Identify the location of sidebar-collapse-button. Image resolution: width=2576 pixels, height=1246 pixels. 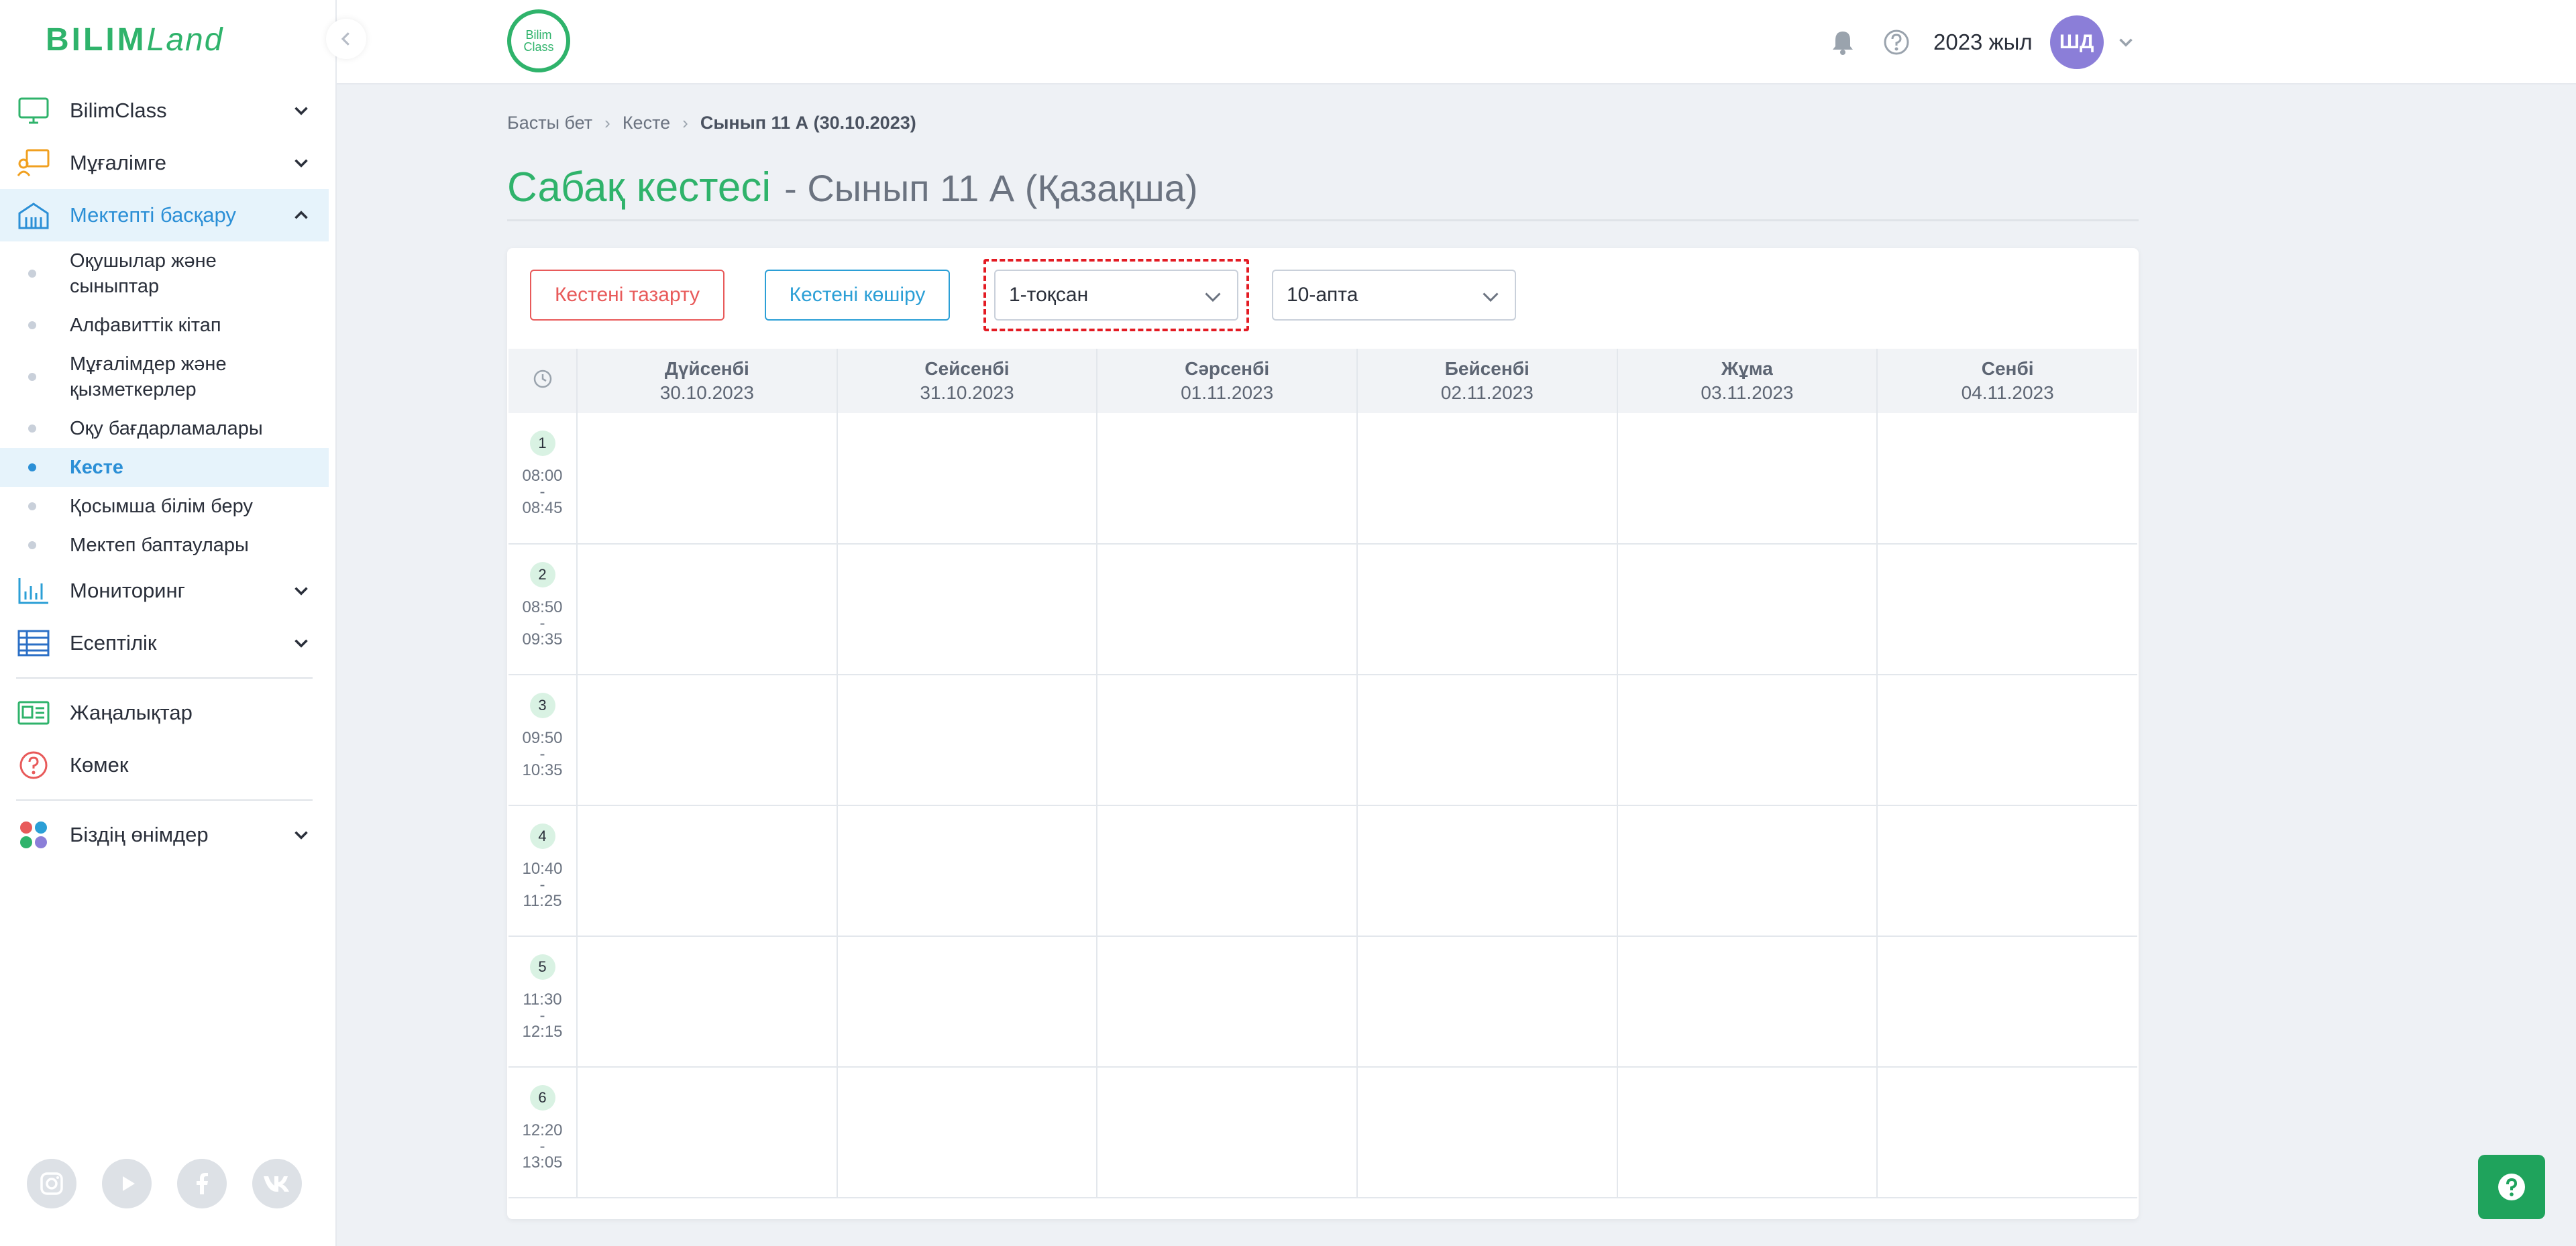
(346, 39).